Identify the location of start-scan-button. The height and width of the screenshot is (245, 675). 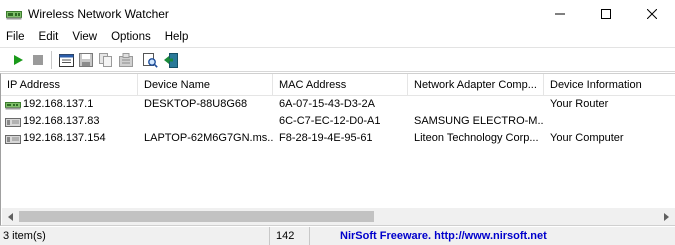
(18, 60).